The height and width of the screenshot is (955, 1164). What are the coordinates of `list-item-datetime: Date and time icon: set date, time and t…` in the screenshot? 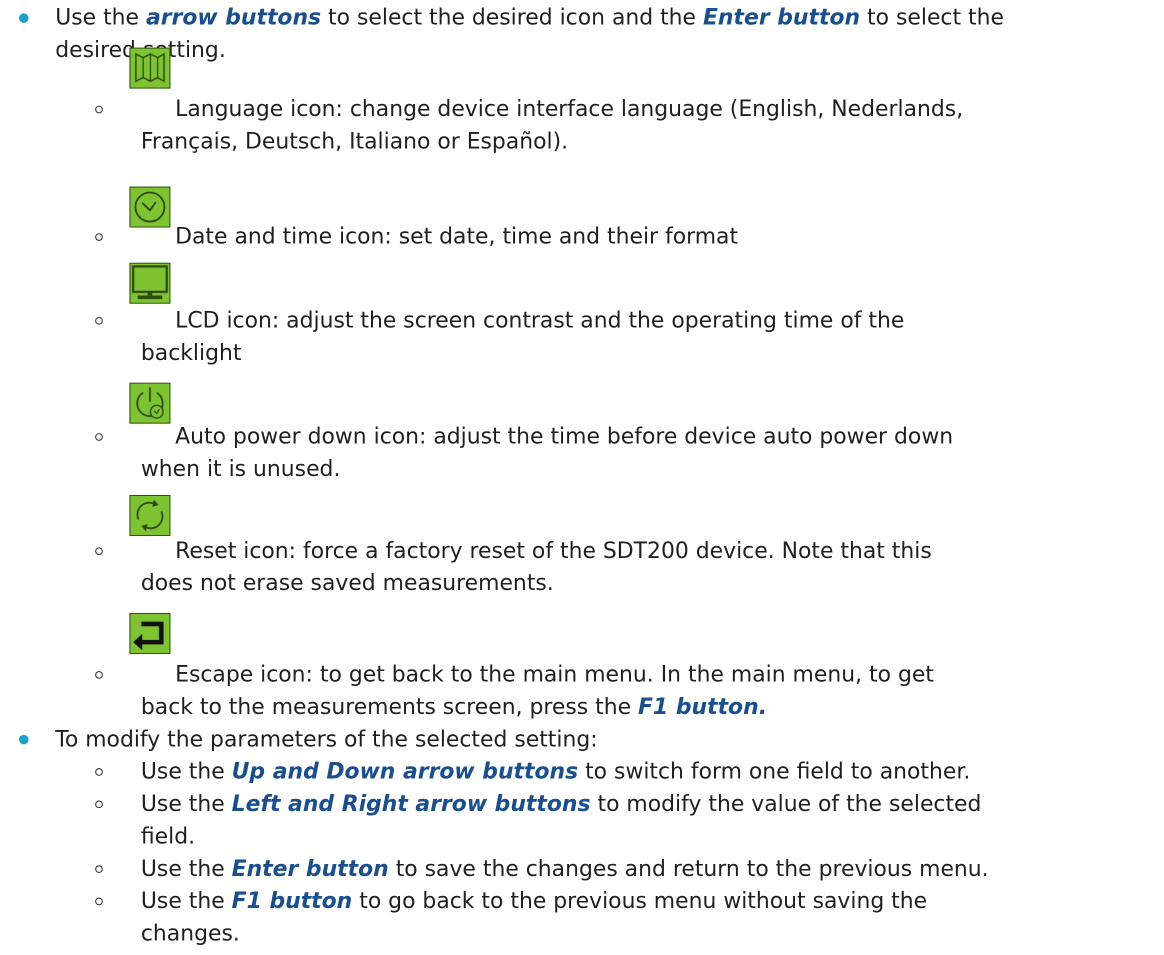 It's located at (594, 219).